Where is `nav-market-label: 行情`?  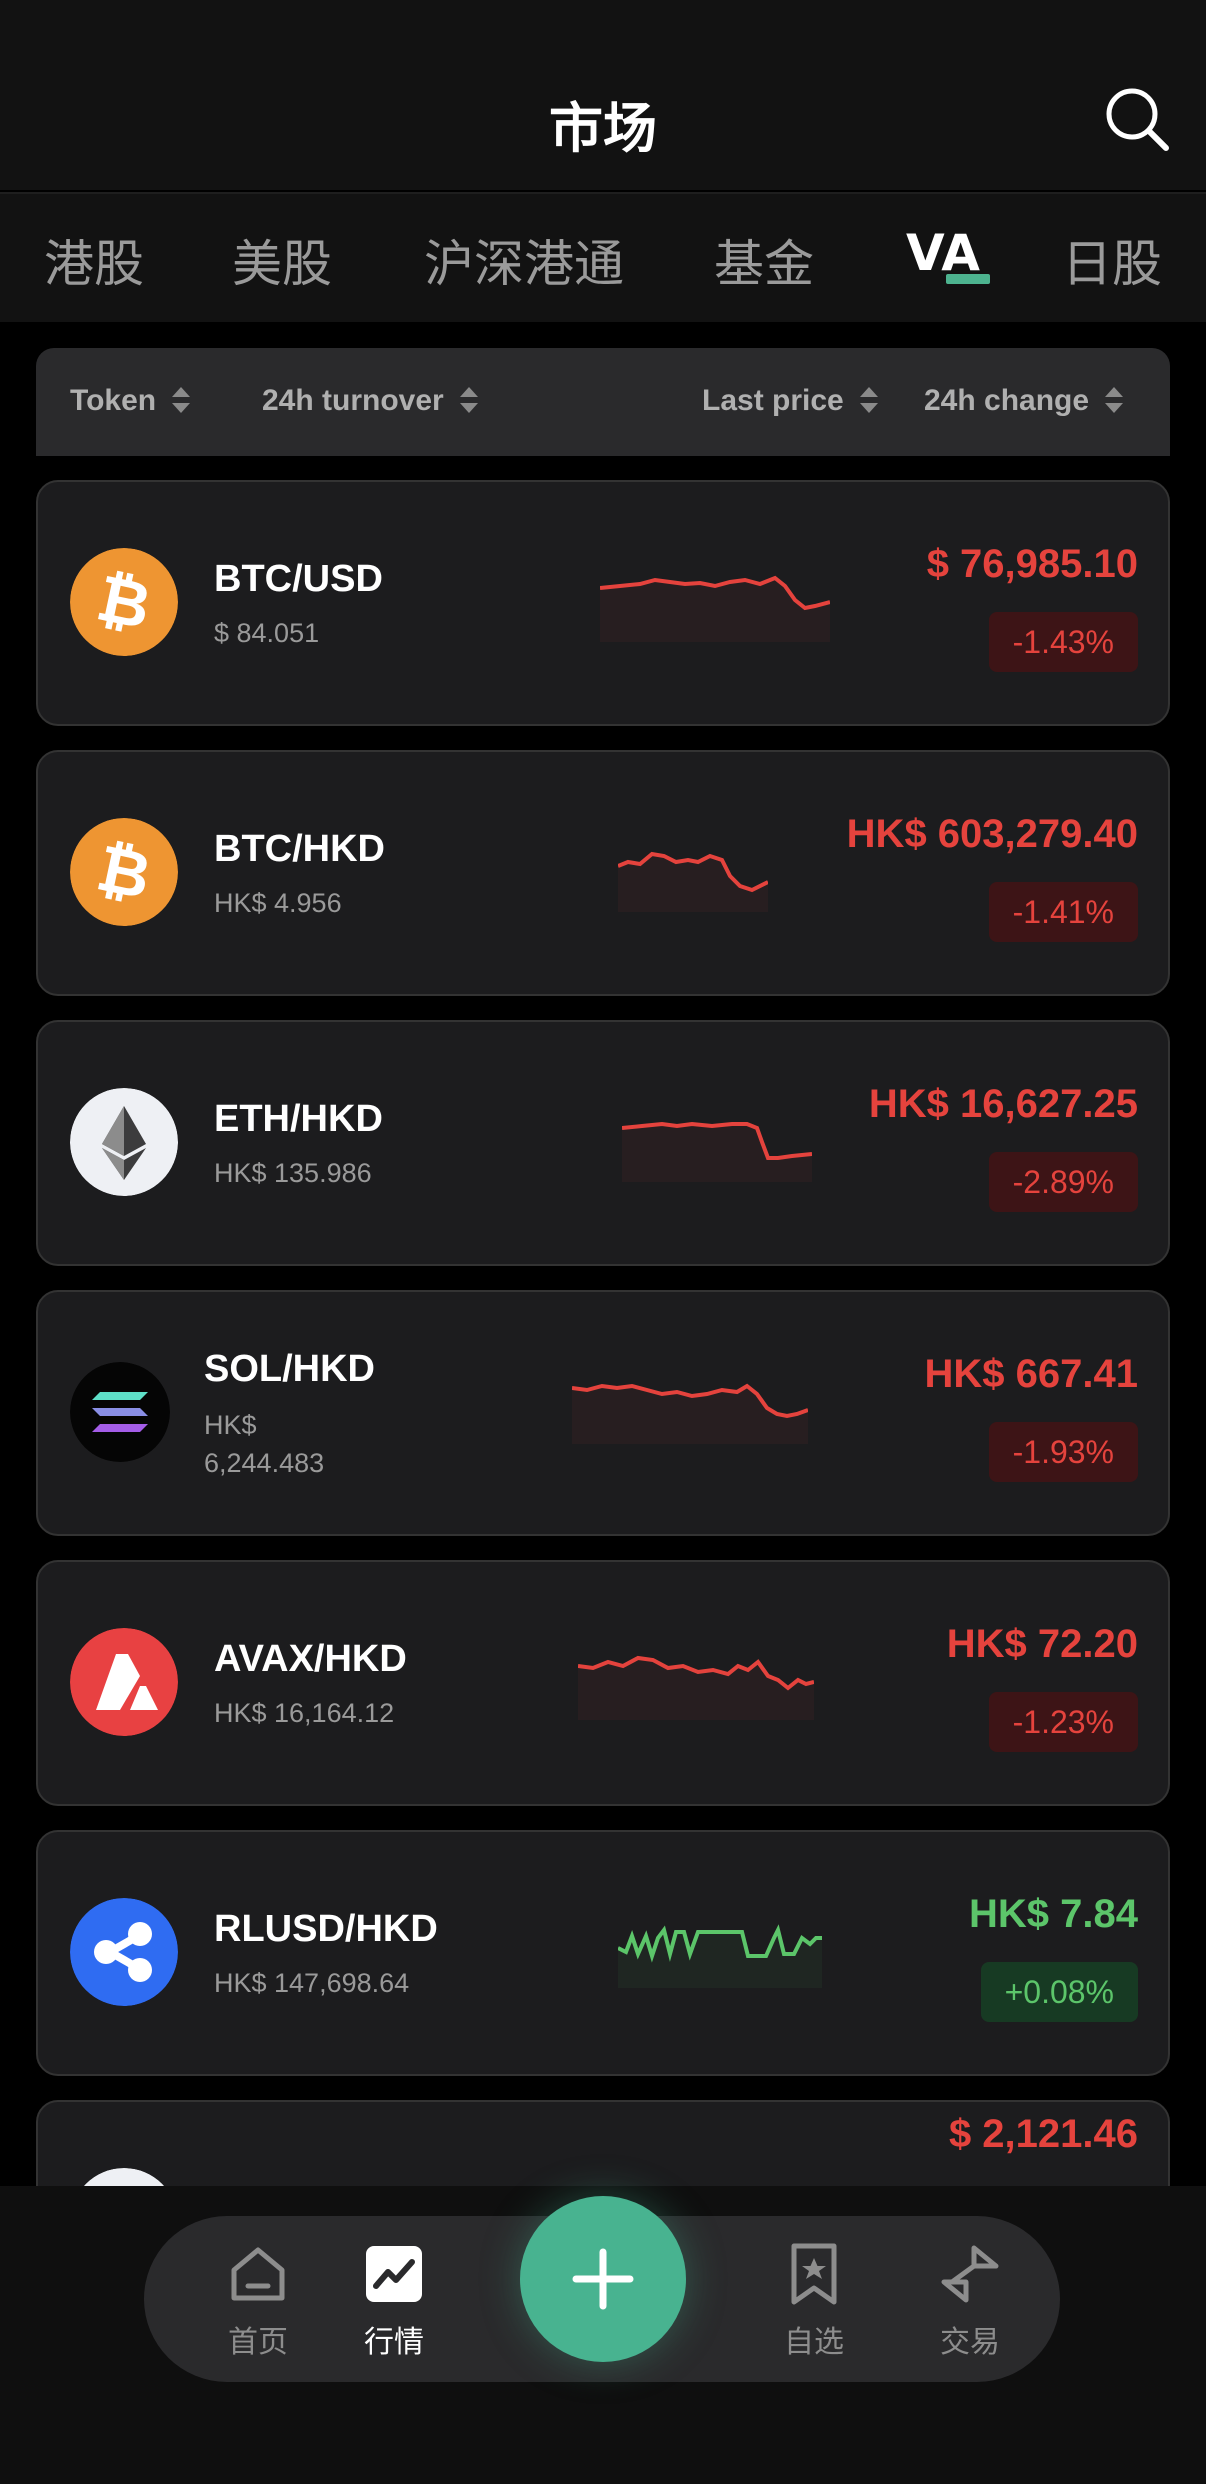 nav-market-label: 行情 is located at coordinates (394, 2342).